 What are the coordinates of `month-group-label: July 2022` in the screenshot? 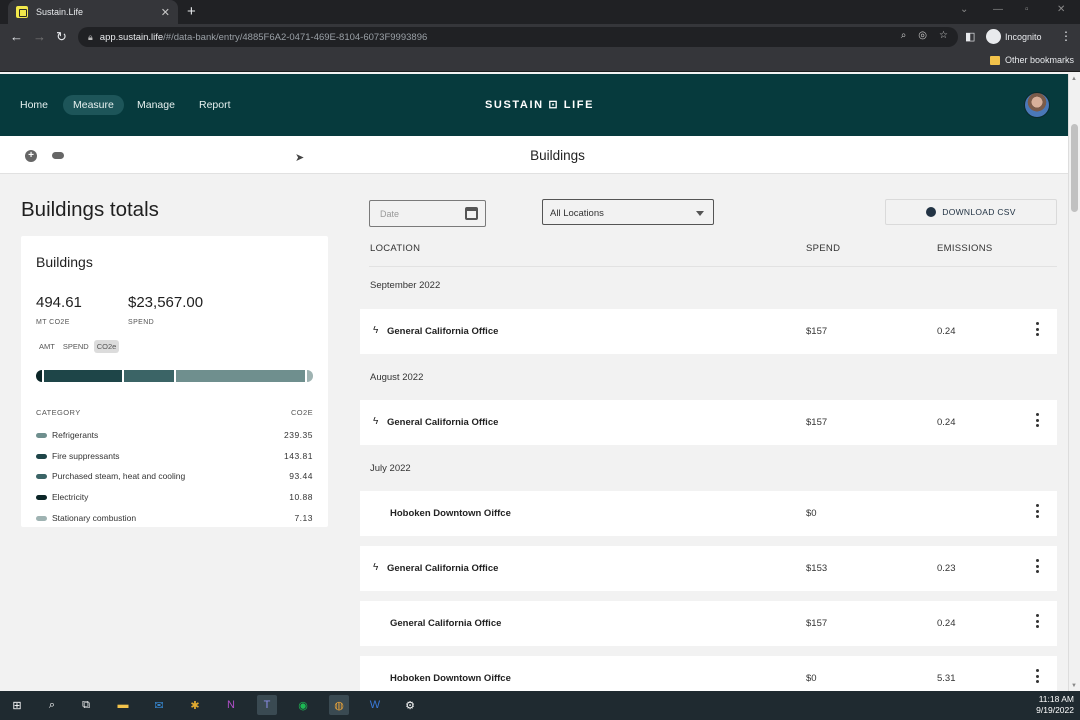 It's located at (390, 468).